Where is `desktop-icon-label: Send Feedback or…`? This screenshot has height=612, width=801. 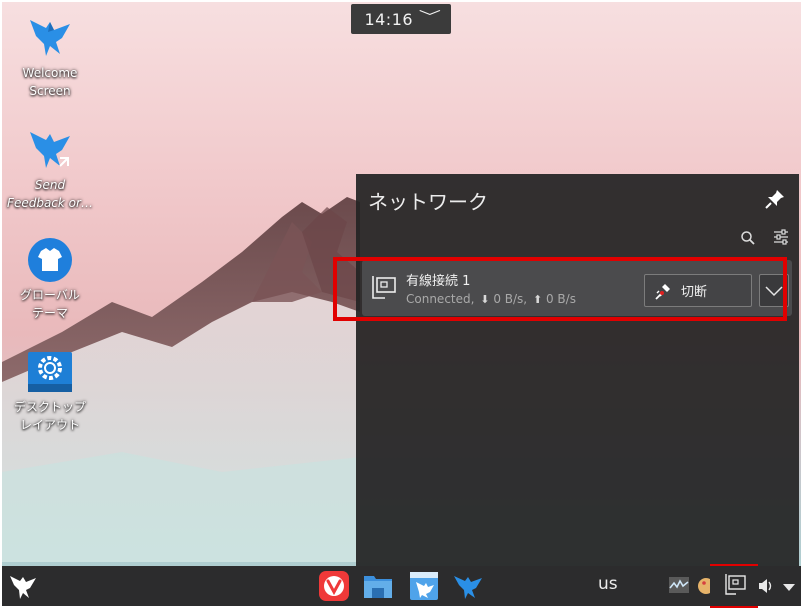 desktop-icon-label: Send Feedback or… is located at coordinates (50, 194).